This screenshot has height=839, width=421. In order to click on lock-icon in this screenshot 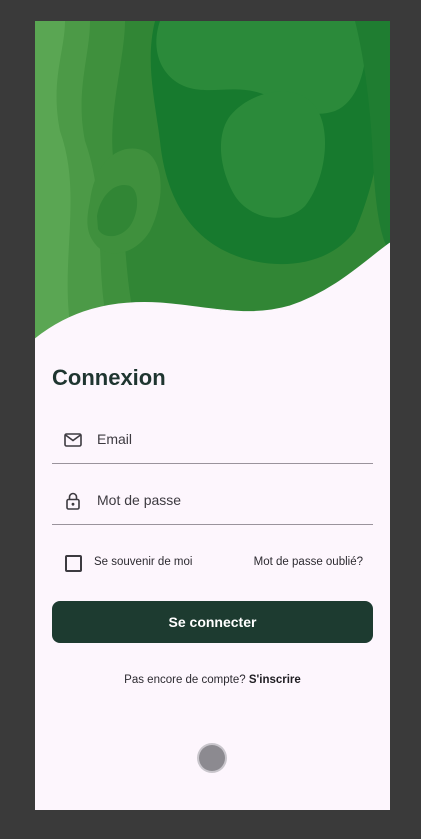, I will do `click(73, 501)`.